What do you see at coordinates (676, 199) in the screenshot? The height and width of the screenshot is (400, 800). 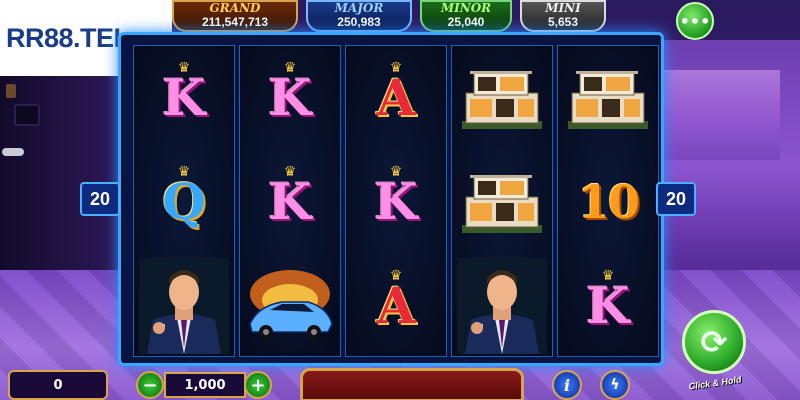 I see `payline-count-right: 20` at bounding box center [676, 199].